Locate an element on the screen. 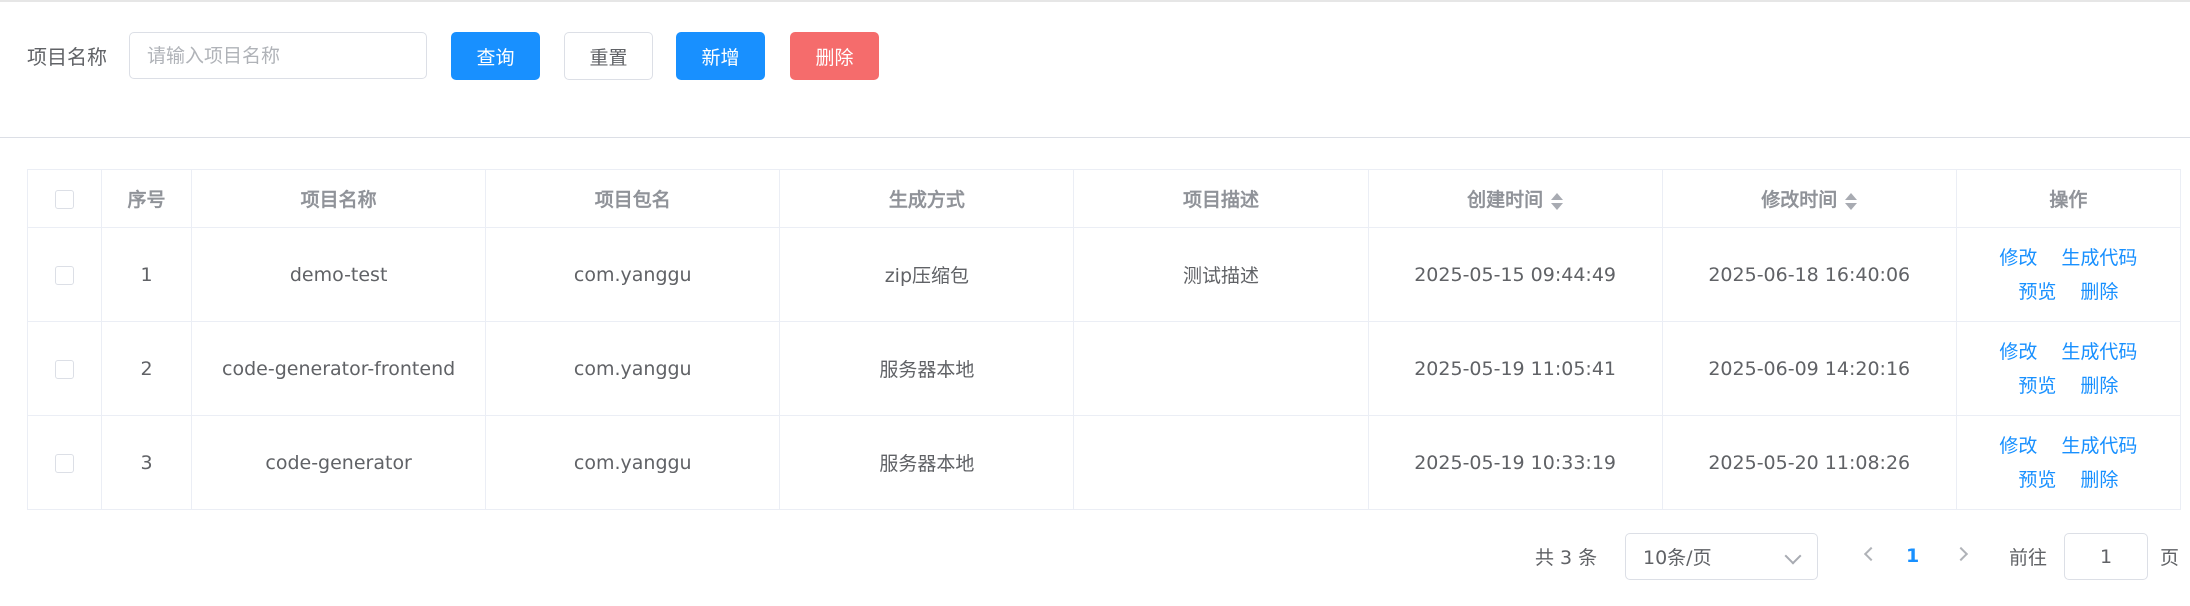 The height and width of the screenshot is (606, 2190). cell-name: demo-test is located at coordinates (339, 274).